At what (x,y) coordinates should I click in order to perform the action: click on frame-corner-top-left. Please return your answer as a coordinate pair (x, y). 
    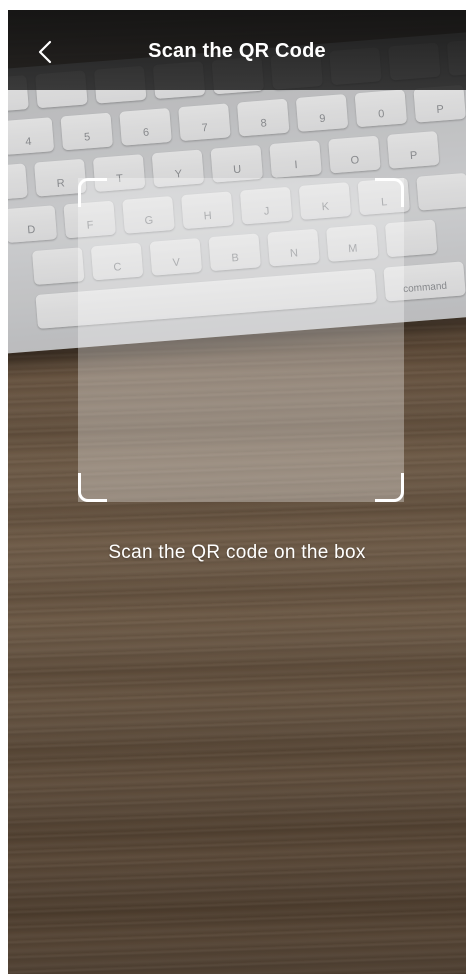
    Looking at the image, I should click on (92, 192).